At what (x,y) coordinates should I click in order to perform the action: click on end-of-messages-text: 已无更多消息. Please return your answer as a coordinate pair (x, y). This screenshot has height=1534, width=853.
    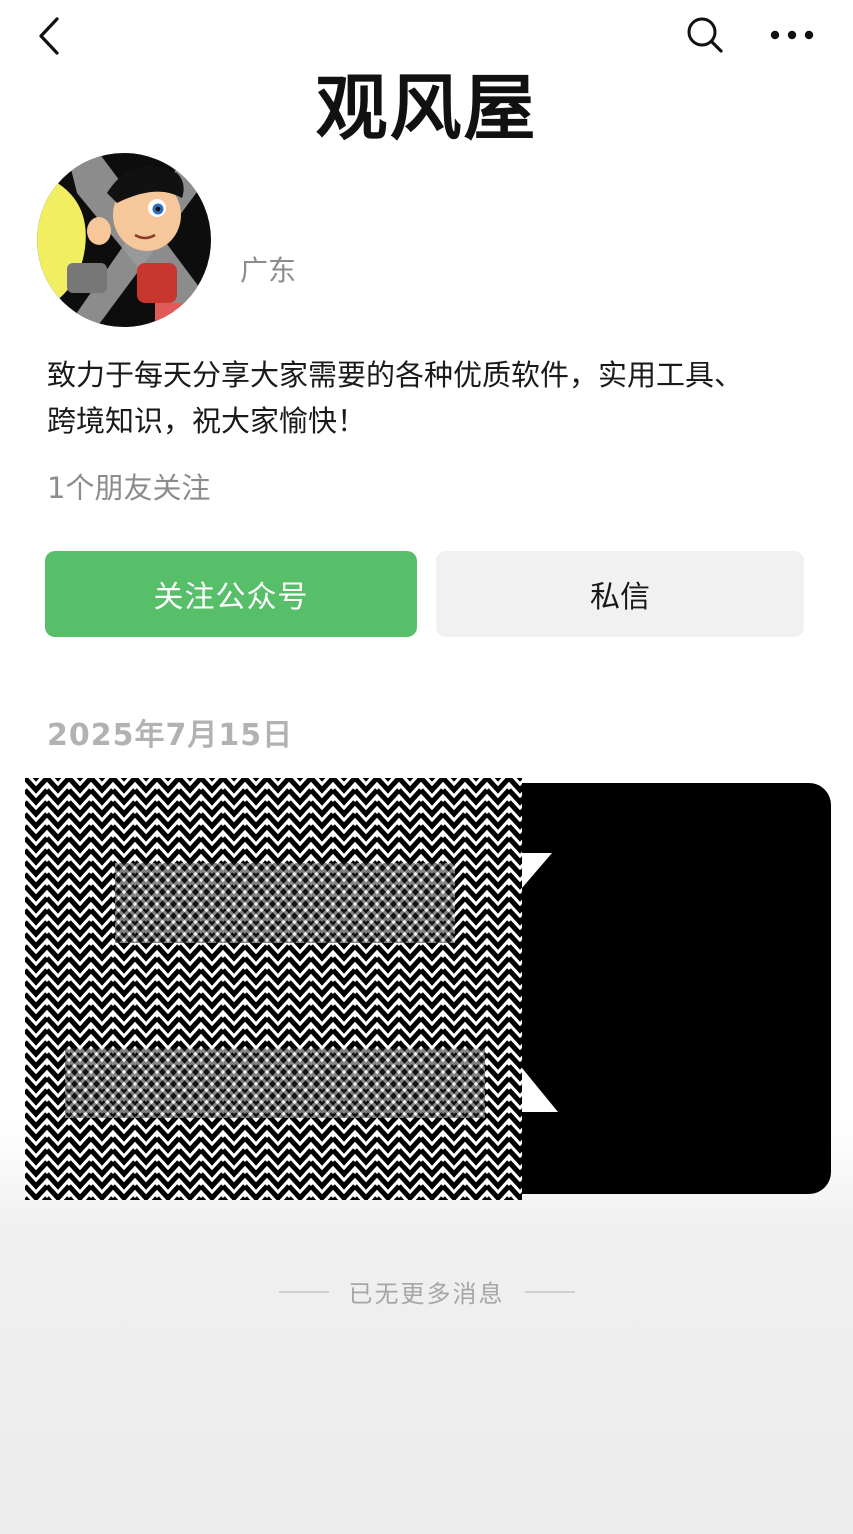
    Looking at the image, I should click on (426, 1294).